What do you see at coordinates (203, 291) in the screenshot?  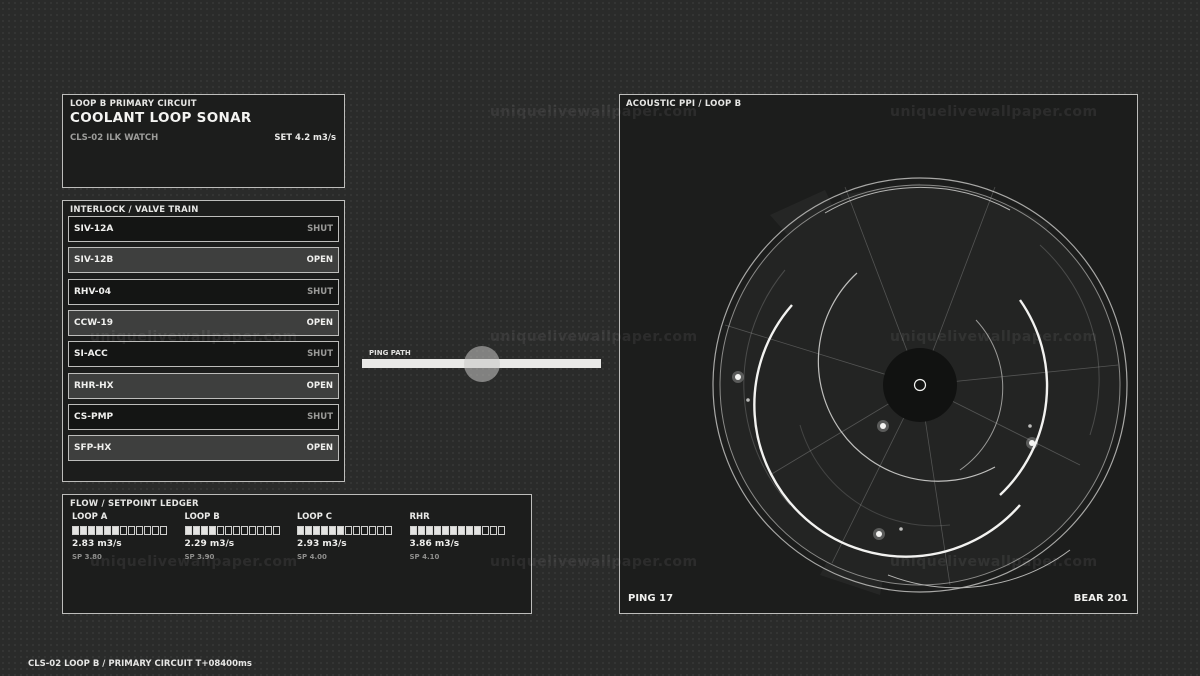 I see `valve-row: RHV-04 SHUT` at bounding box center [203, 291].